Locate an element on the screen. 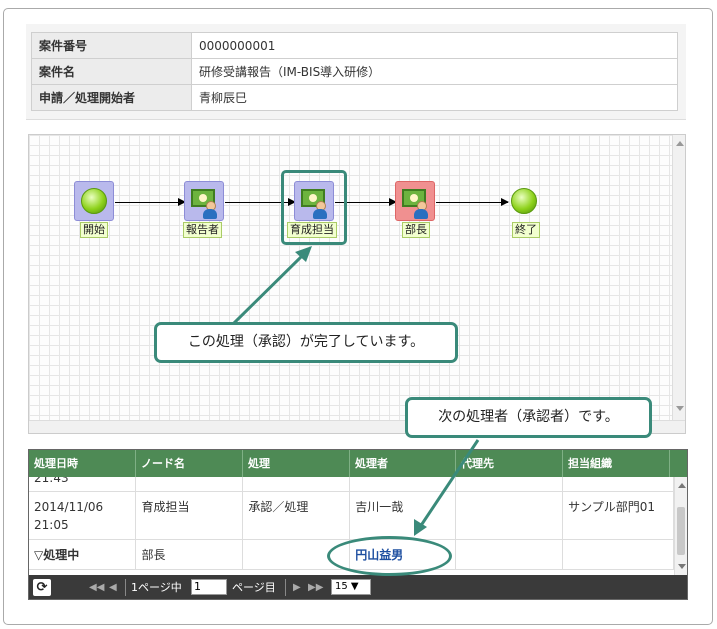 This screenshot has height=629, width=717. callout-completed: この処理（承認）が完了しています。 is located at coordinates (306, 342).